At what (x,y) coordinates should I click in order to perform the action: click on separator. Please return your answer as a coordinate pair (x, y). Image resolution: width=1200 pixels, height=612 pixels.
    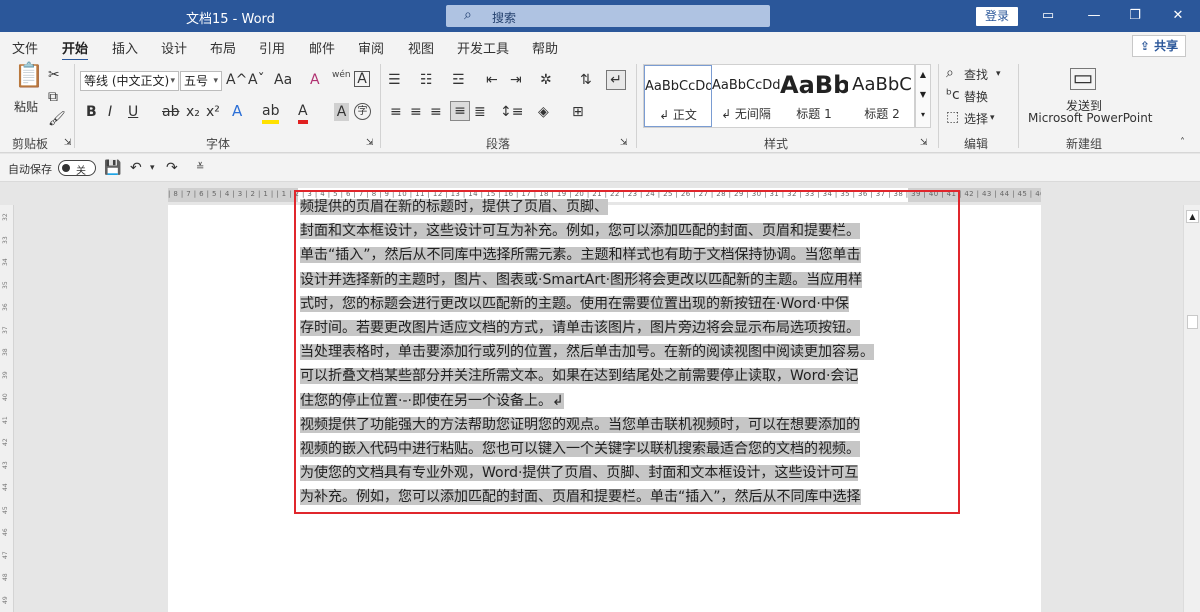
    Looking at the image, I should click on (938, 106).